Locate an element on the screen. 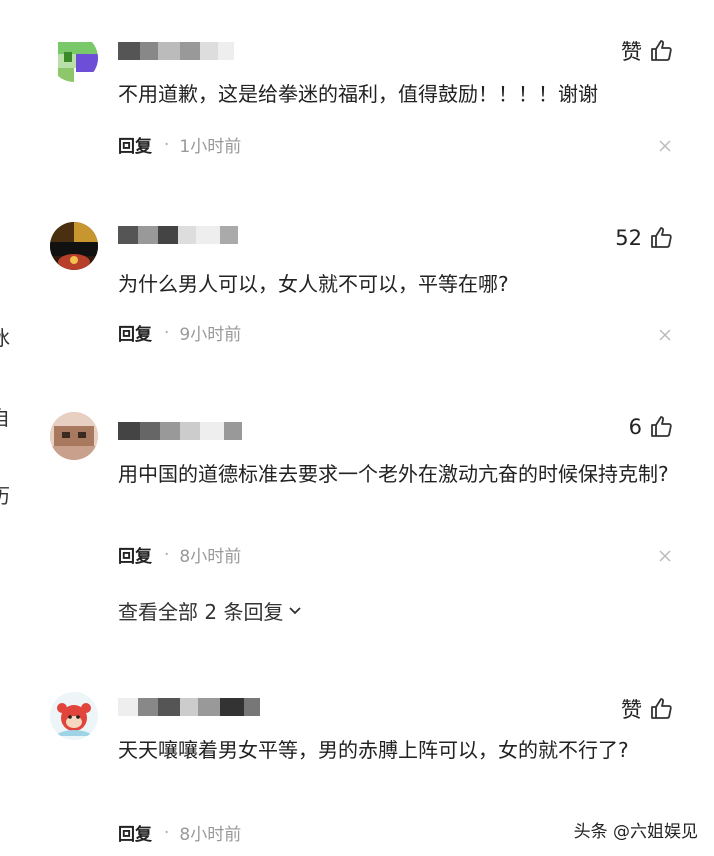 This screenshot has width=714, height=856. chevron-down-icon is located at coordinates (295, 611).